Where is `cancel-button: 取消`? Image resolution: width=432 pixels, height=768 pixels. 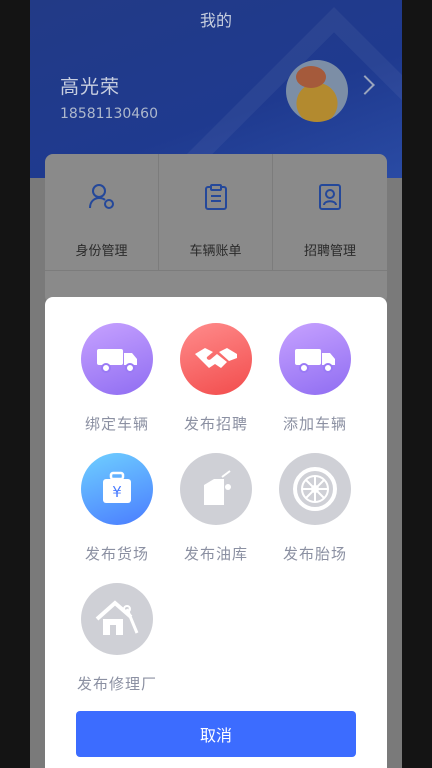
cancel-button: 取消 is located at coordinates (216, 734).